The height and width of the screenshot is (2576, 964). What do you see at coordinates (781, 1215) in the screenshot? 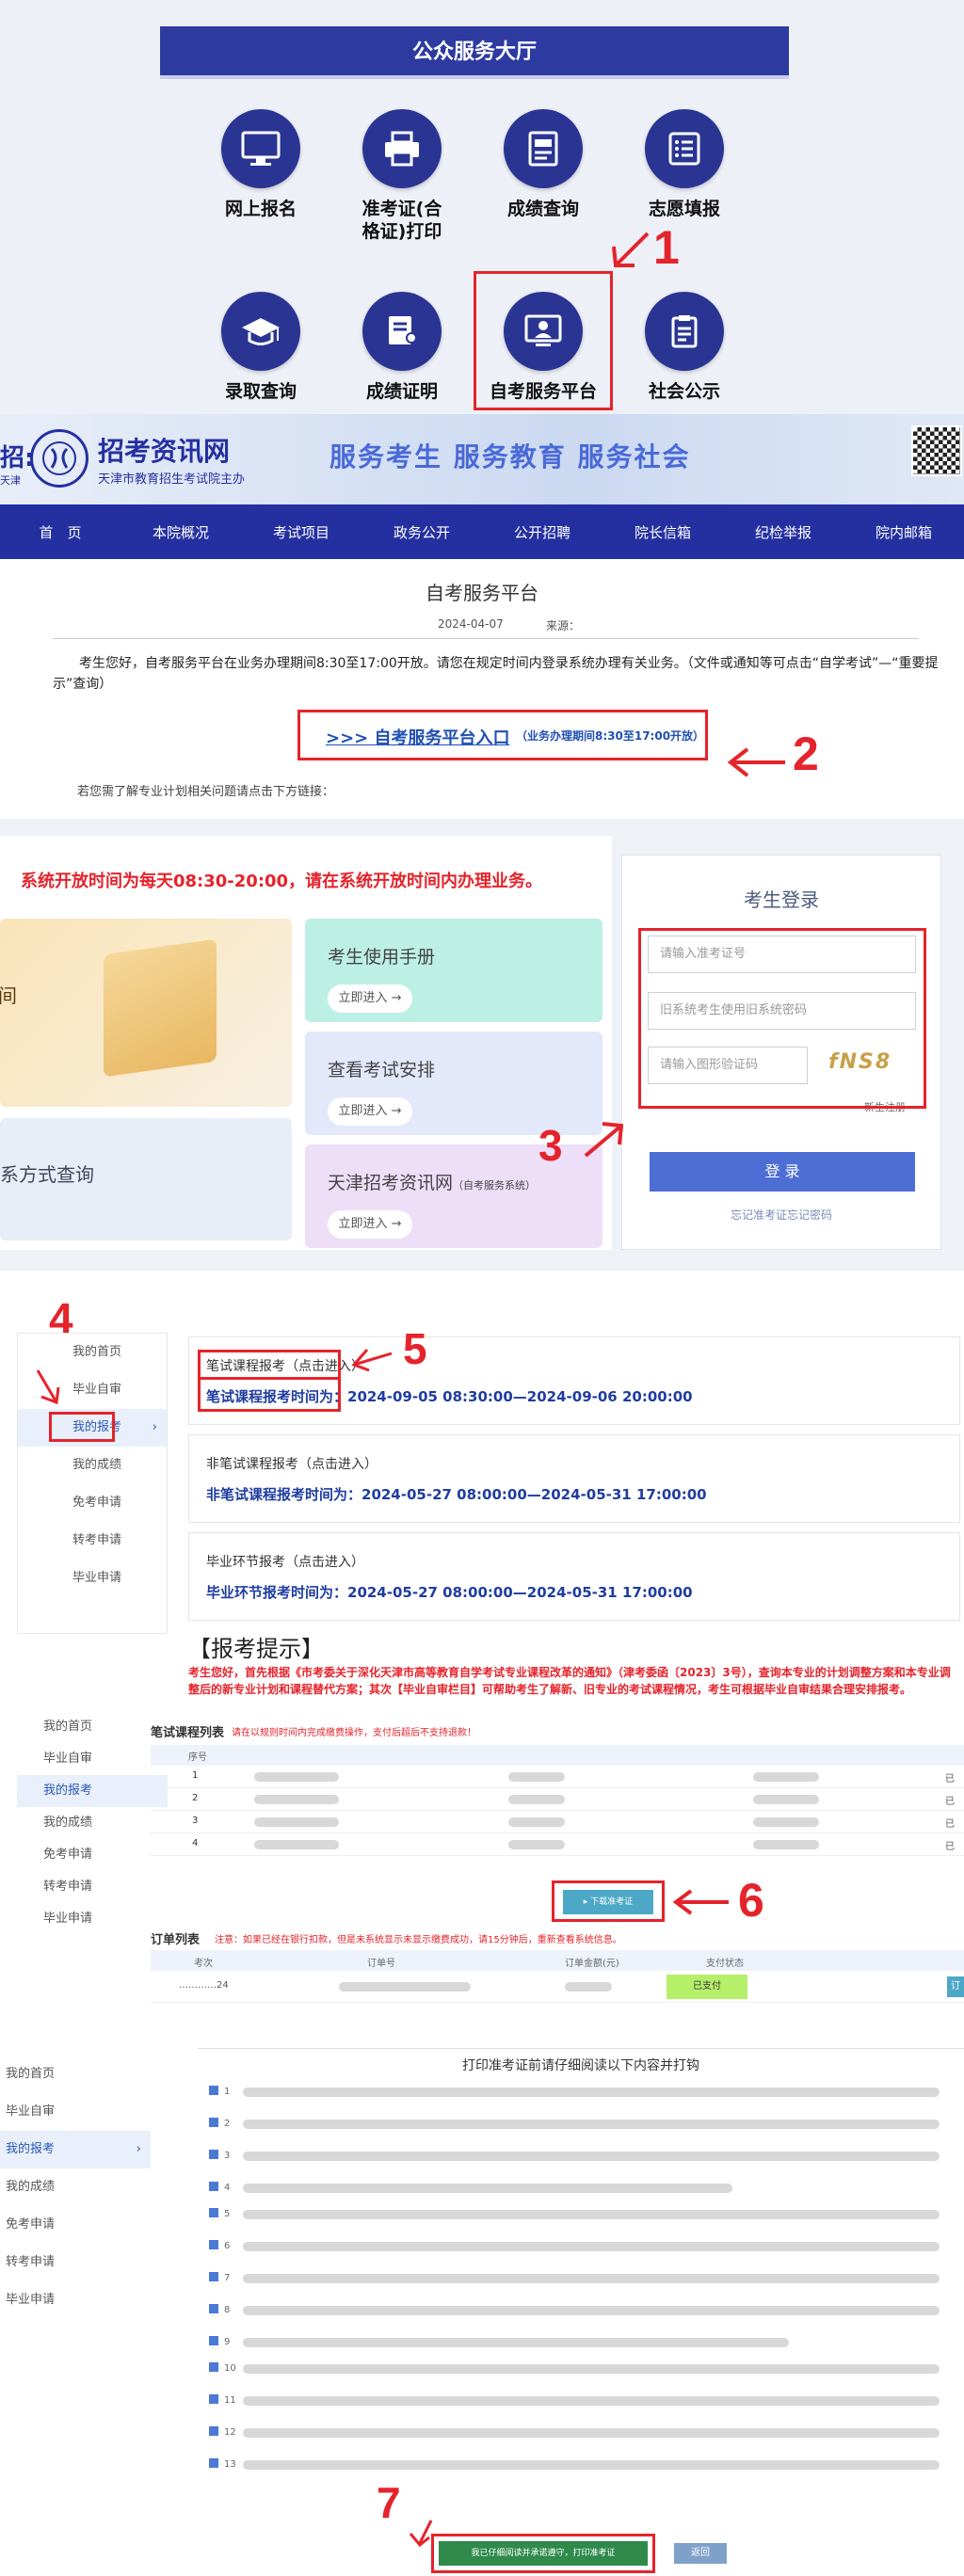
I see `forgot-link: 忘记准考证忘记密码` at bounding box center [781, 1215].